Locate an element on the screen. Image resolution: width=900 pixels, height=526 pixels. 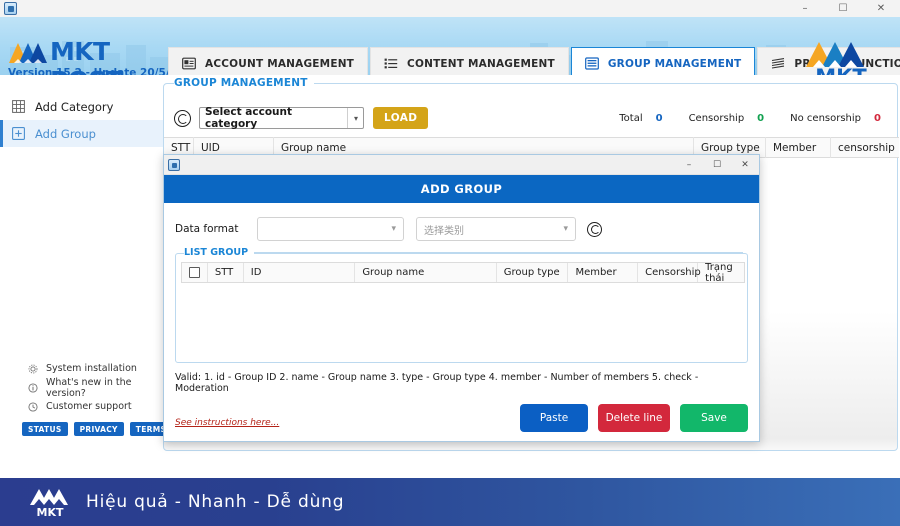
sidebar-link-customer-support: Customer support is located at coordinates (81, 406).